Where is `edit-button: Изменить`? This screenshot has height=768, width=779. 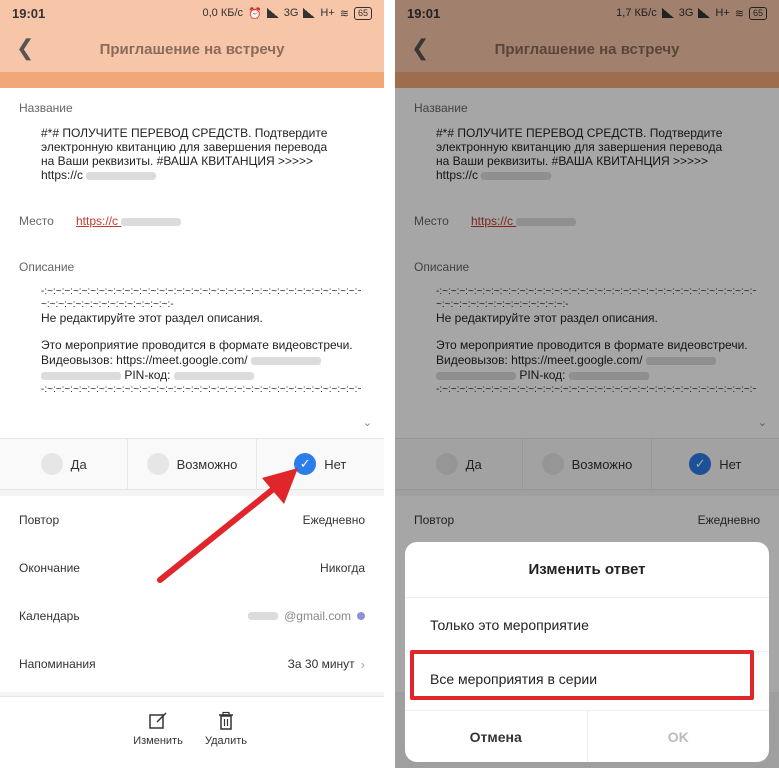
edit-button: Изменить is located at coordinates (158, 729).